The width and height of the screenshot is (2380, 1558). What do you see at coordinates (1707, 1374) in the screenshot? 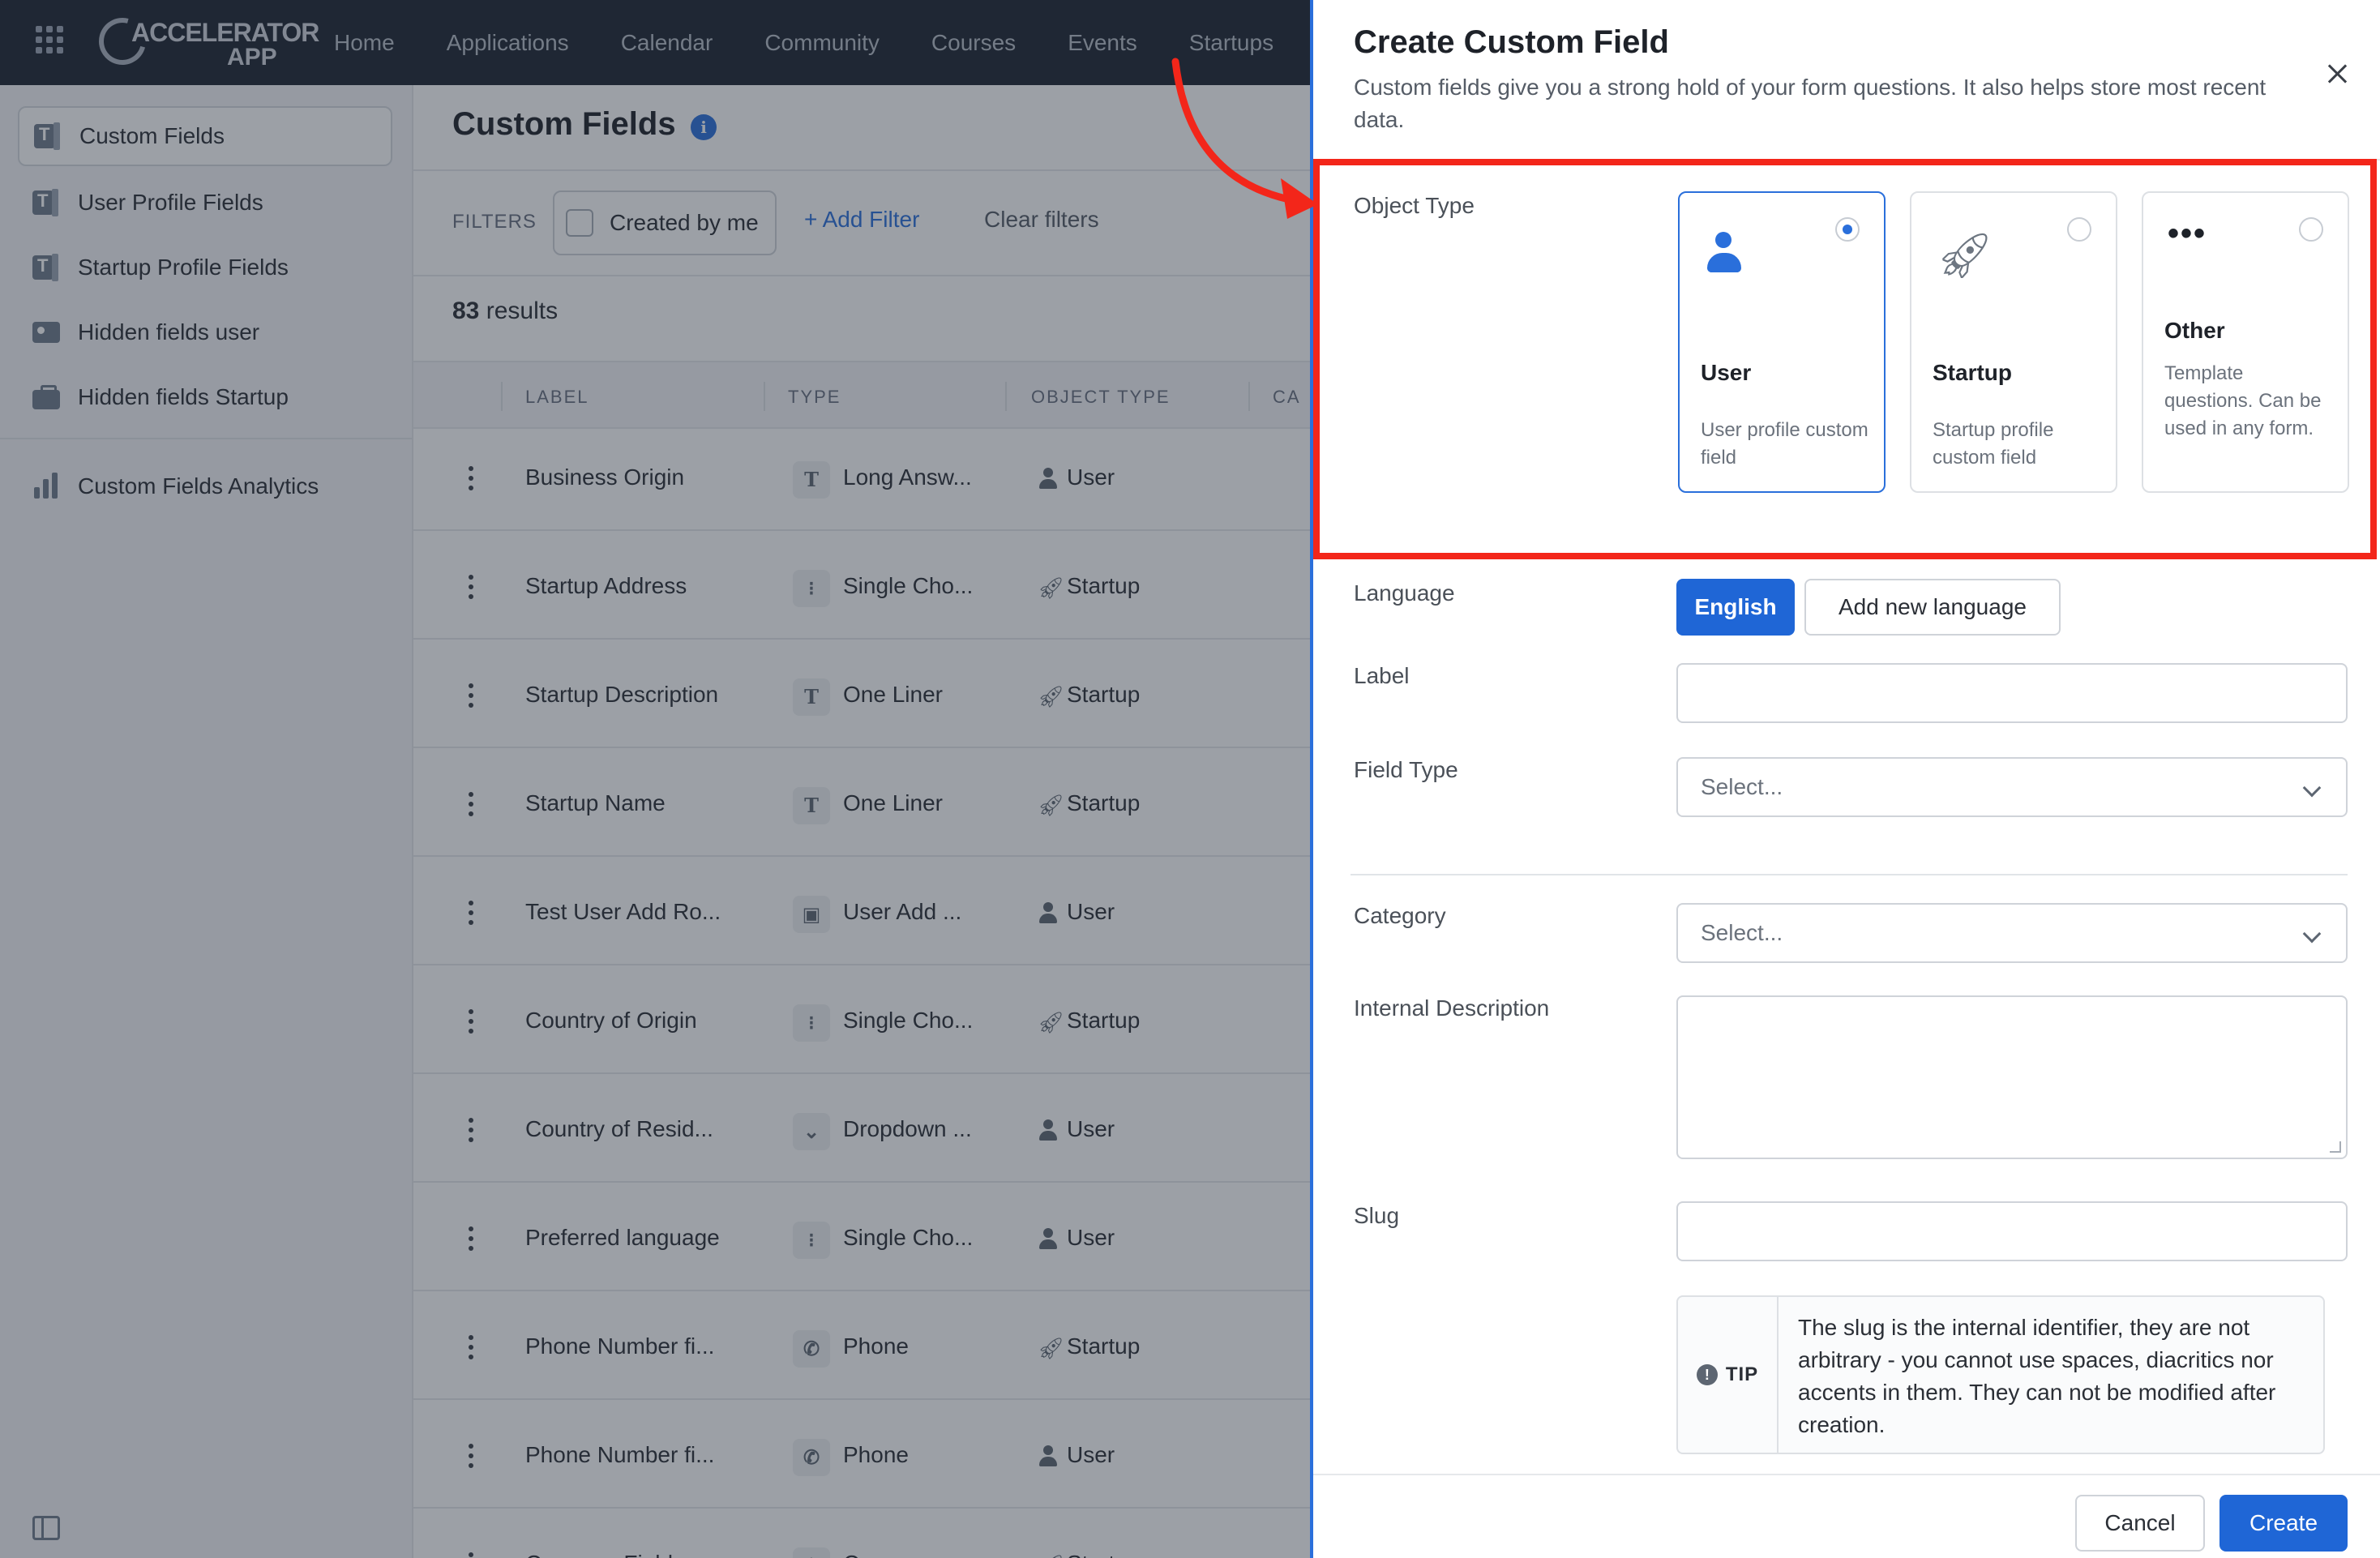
I see `exclamation-icon: !` at bounding box center [1707, 1374].